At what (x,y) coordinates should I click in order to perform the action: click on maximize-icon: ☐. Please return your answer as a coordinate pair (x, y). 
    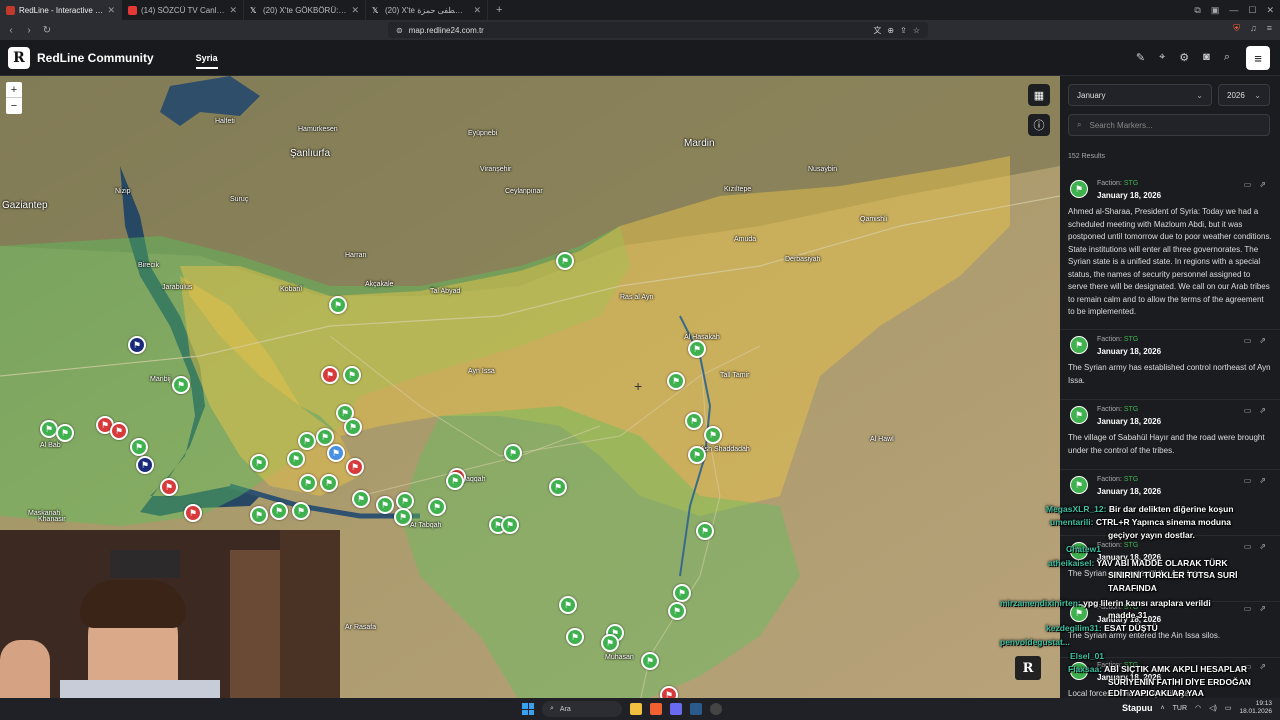
    Looking at the image, I should click on (1252, 10).